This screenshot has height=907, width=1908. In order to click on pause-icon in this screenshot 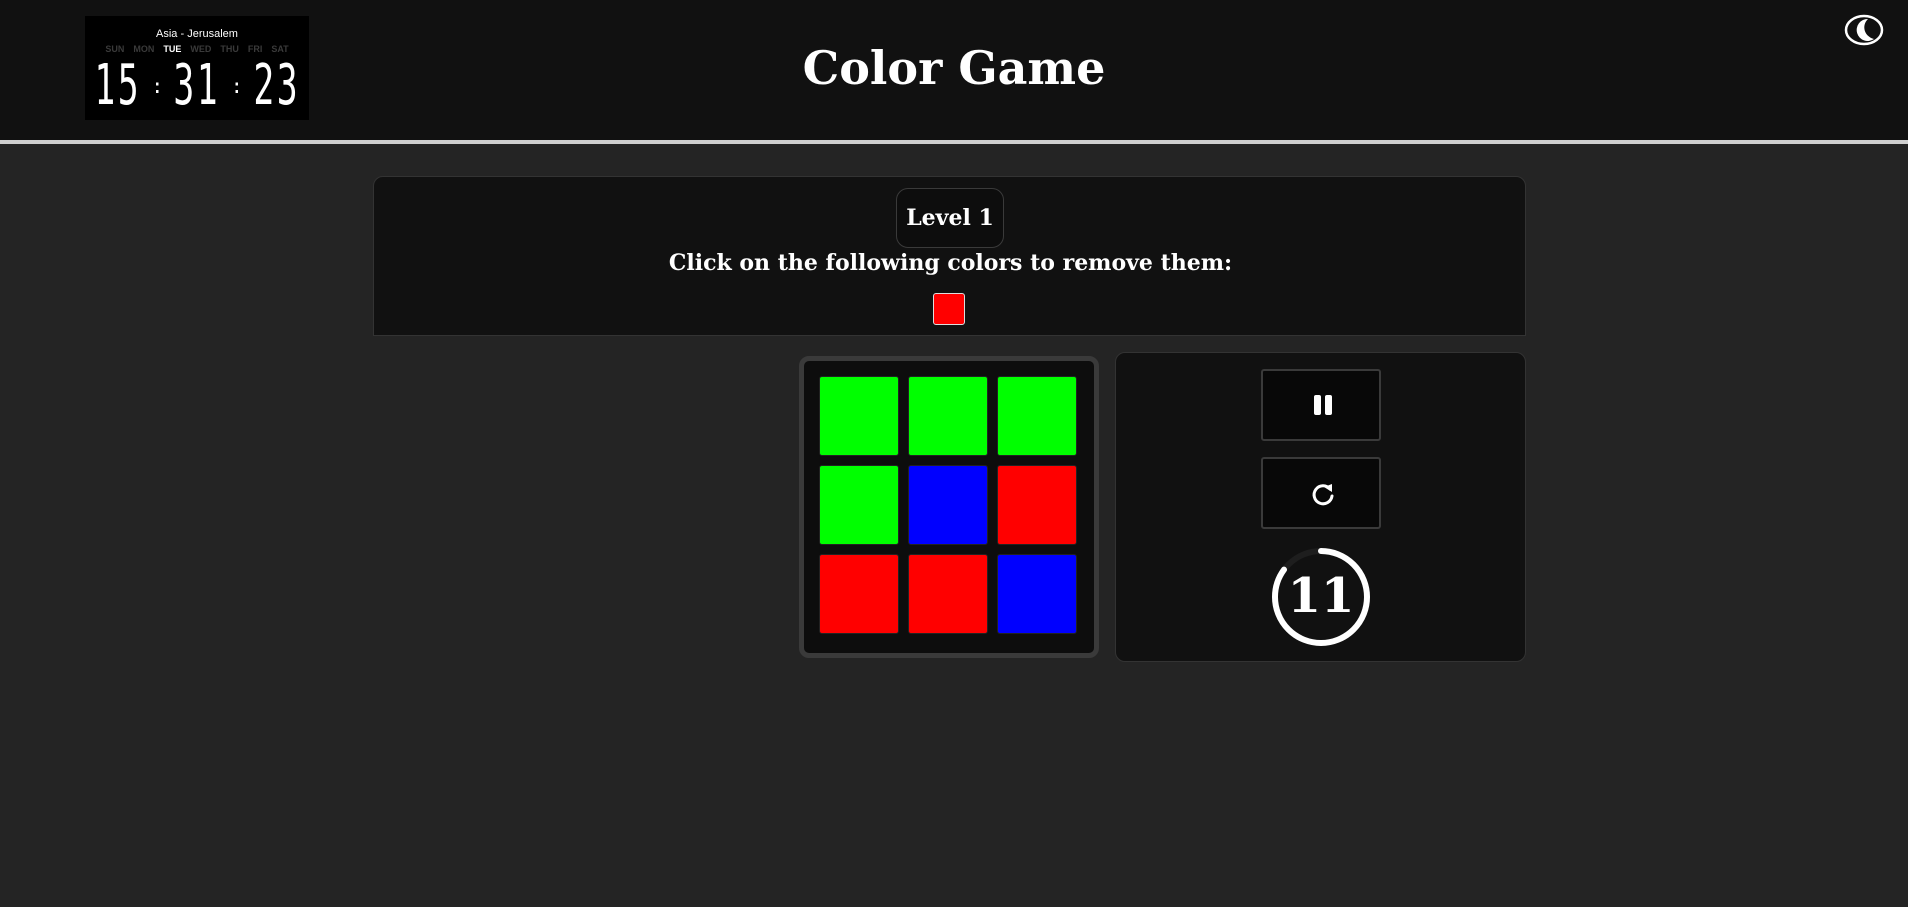, I will do `click(1323, 405)`.